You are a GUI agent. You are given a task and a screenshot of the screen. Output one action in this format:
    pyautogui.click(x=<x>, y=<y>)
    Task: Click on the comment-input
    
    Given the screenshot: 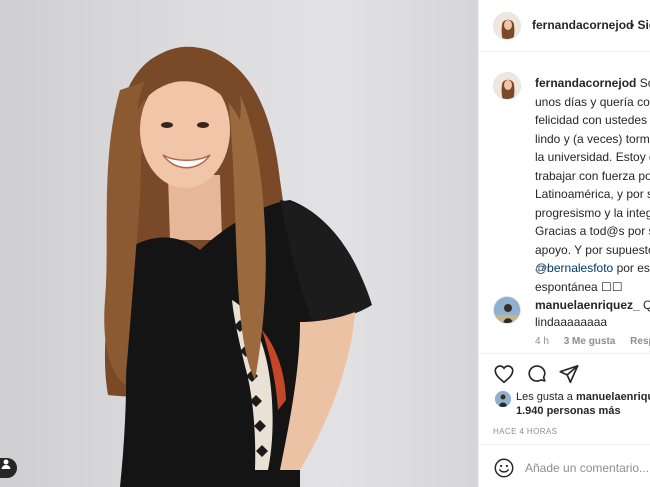 What is the action you would take?
    pyautogui.click(x=587, y=468)
    